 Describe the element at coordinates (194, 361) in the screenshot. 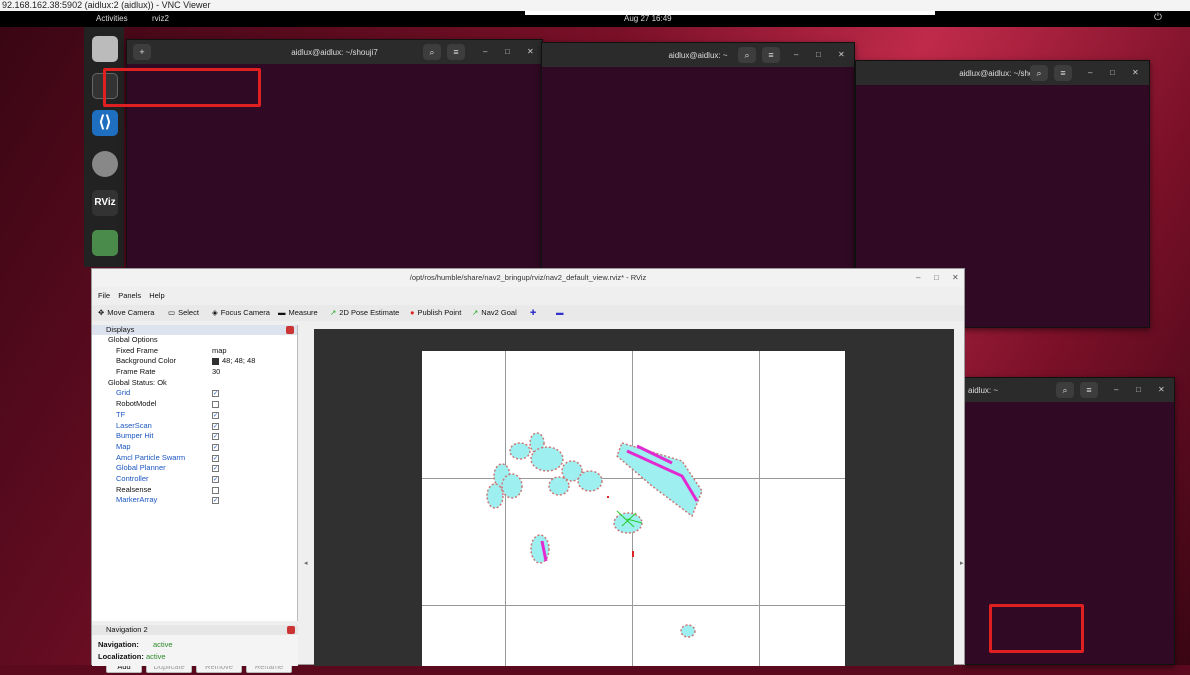

I see `background-color-row: Background Color 48; 48; 48` at that location.